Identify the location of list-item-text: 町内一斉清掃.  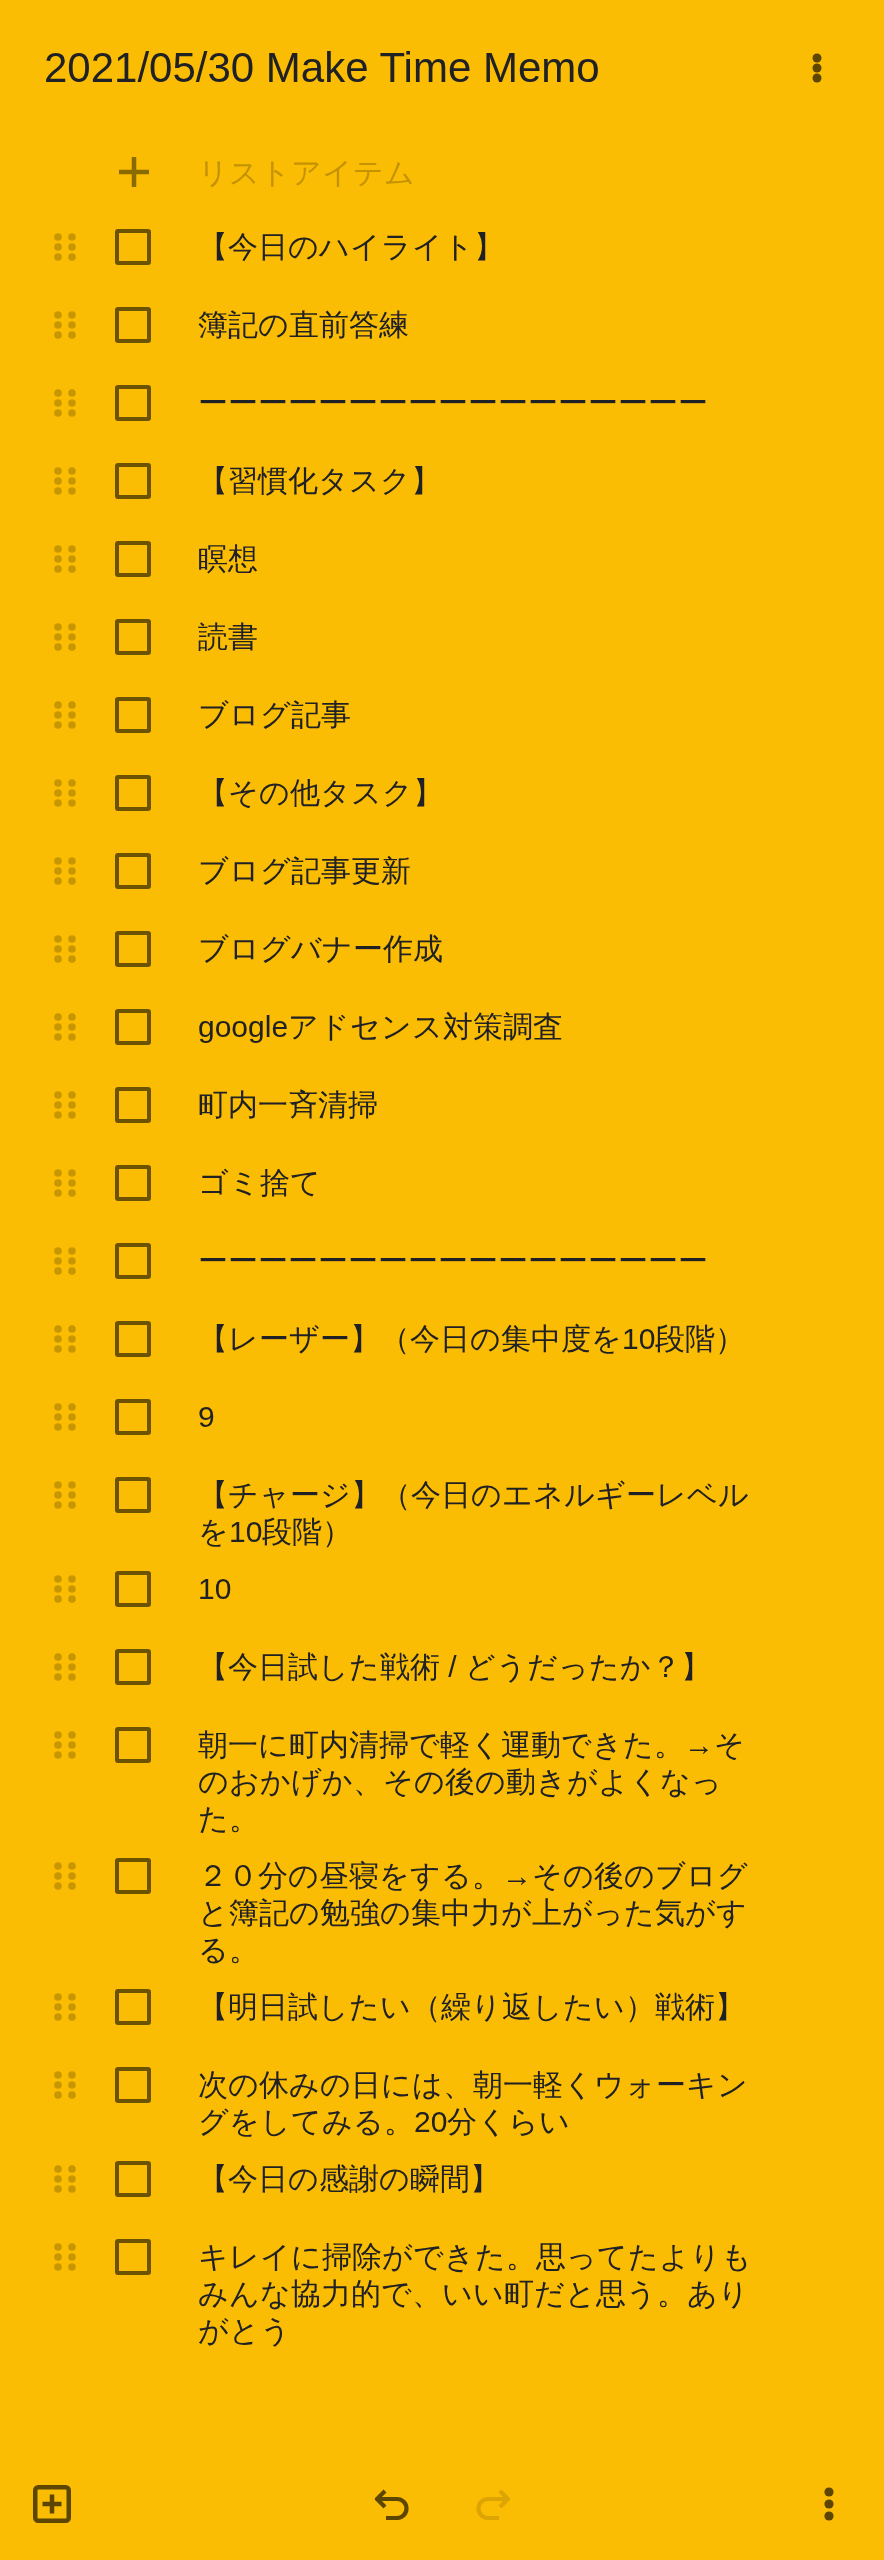
(475, 1094).